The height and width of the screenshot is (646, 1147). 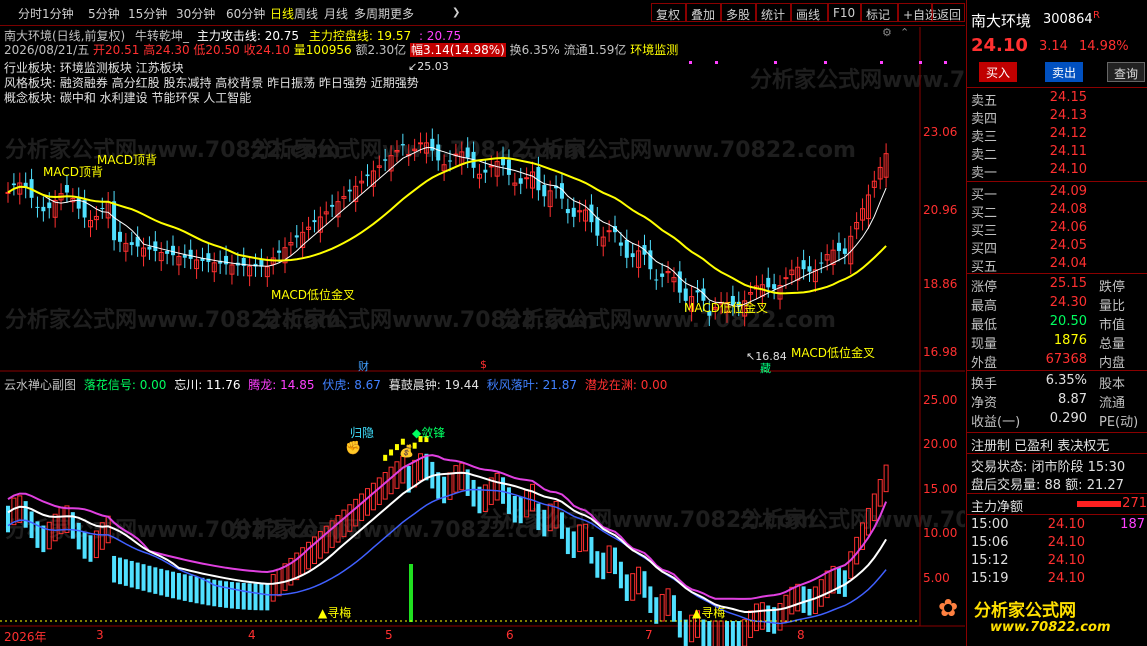 I want to click on after-hours: 盘后交易量: 88 额: 21.27, so click(x=1047, y=485).